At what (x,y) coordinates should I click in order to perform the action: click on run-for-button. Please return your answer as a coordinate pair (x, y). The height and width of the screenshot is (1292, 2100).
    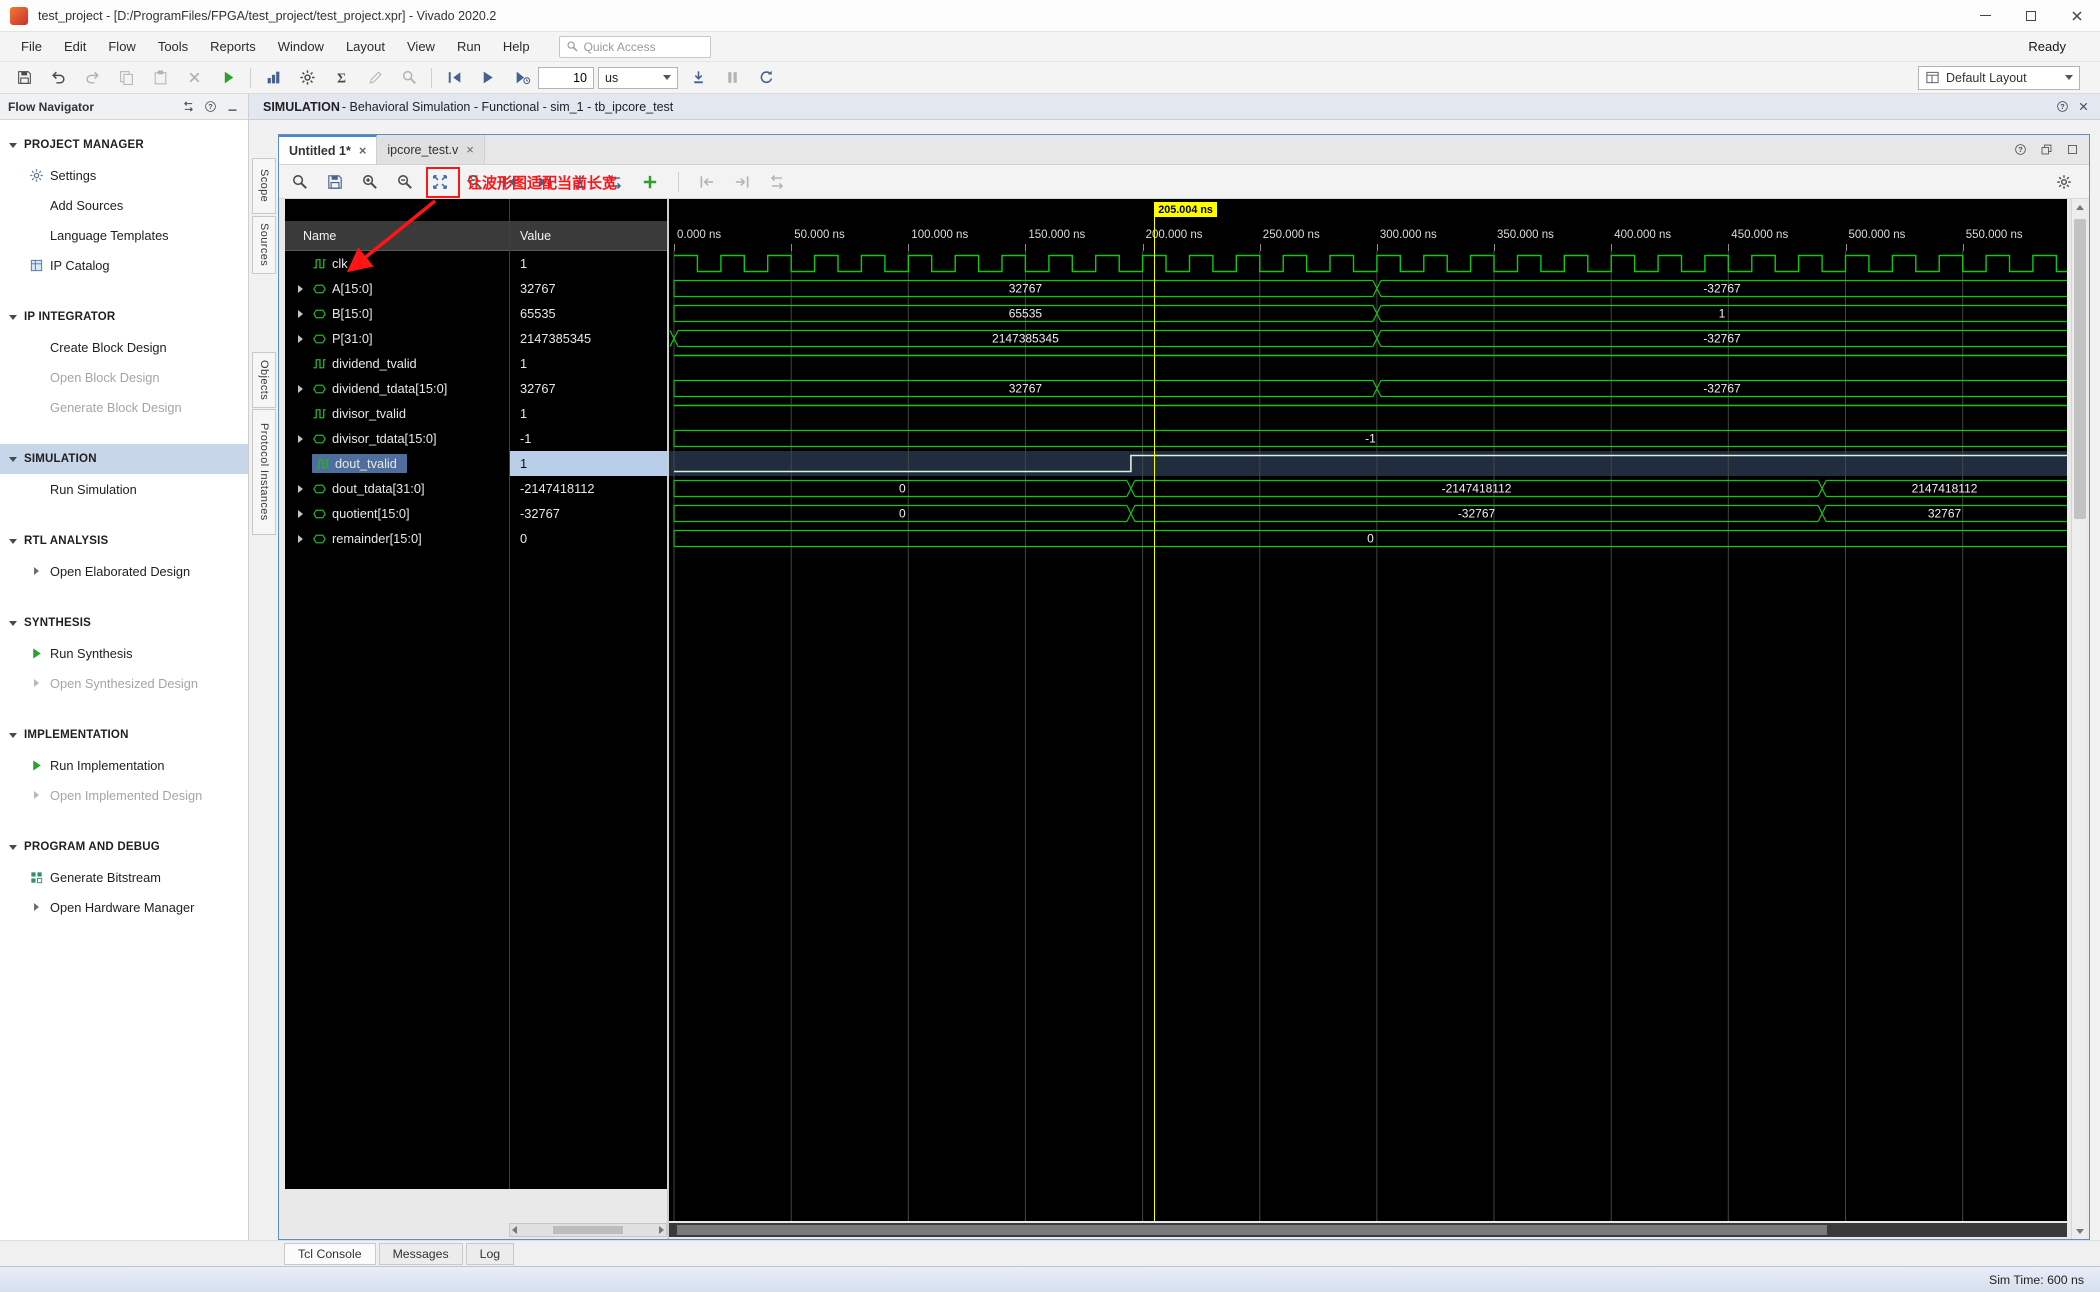
    Looking at the image, I should click on (522, 78).